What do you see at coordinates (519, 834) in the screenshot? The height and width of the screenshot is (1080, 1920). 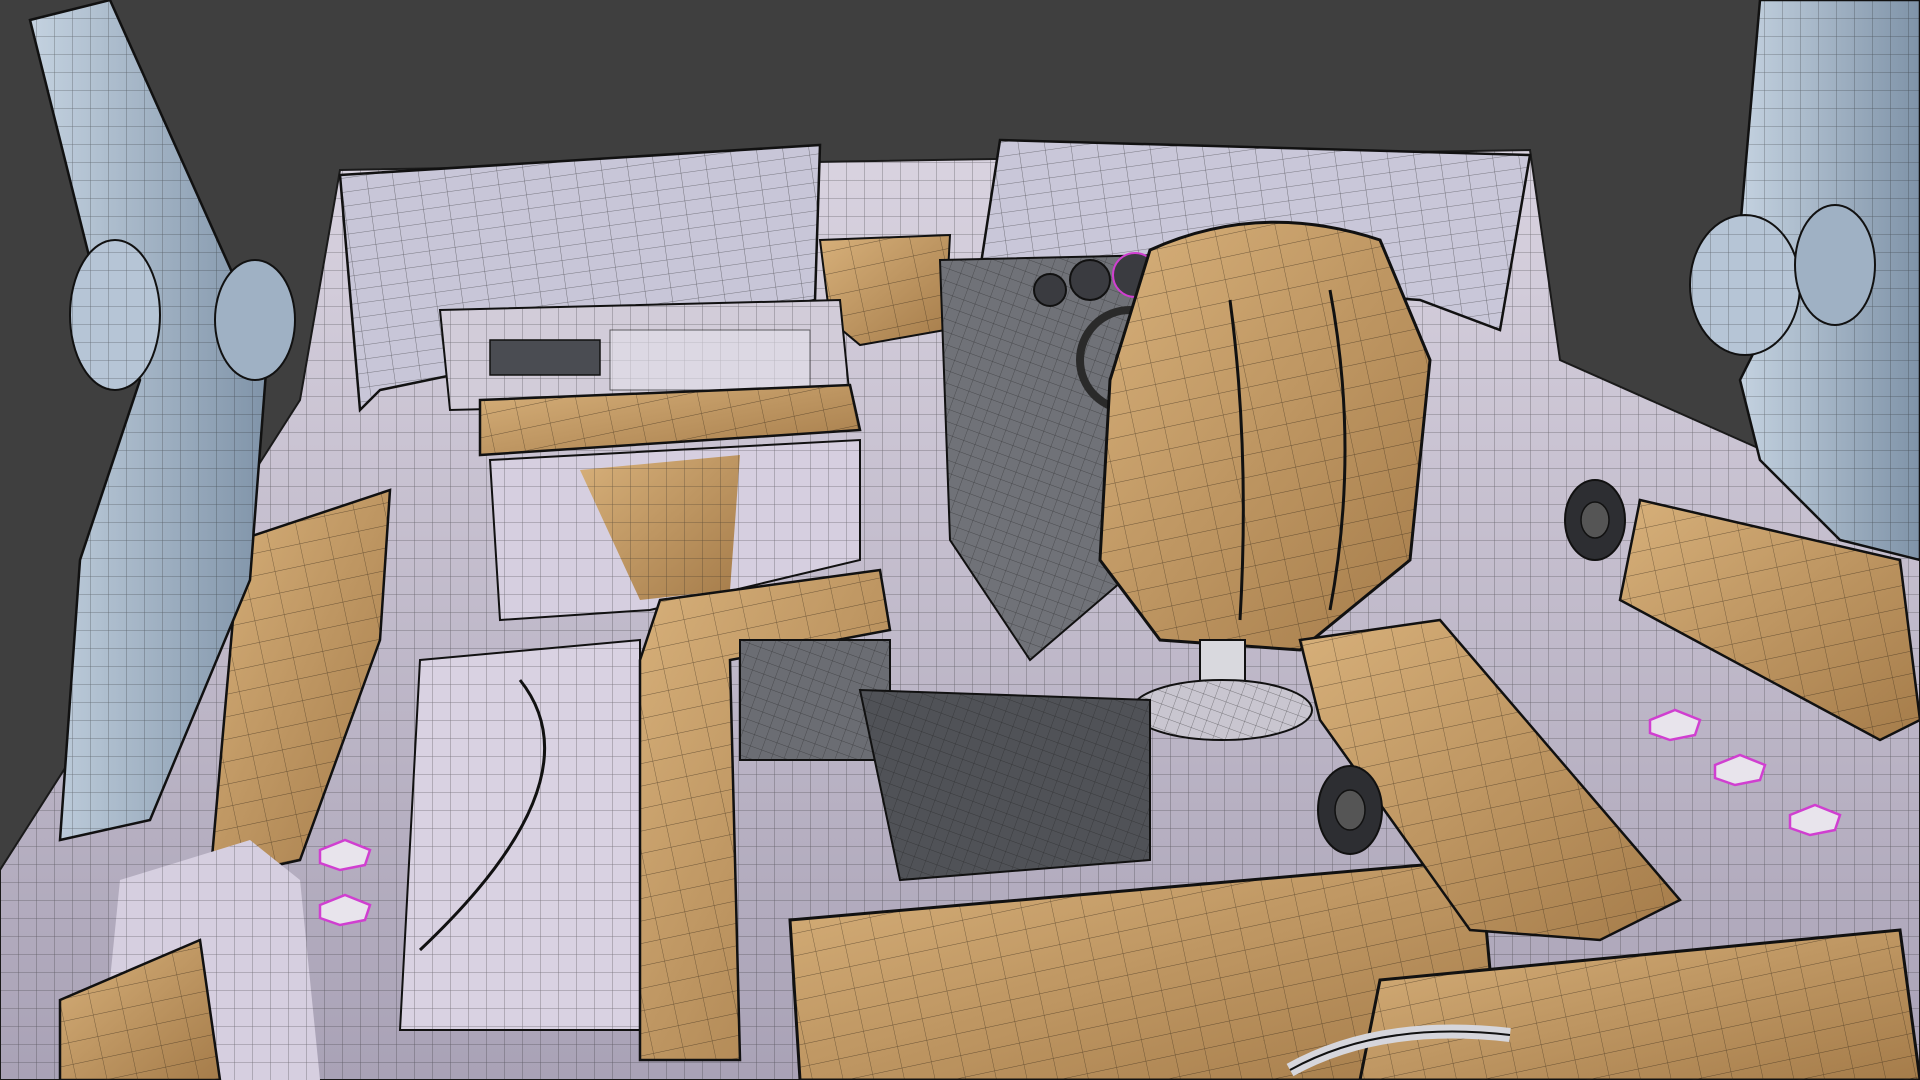 I see `port-seat-cushion` at bounding box center [519, 834].